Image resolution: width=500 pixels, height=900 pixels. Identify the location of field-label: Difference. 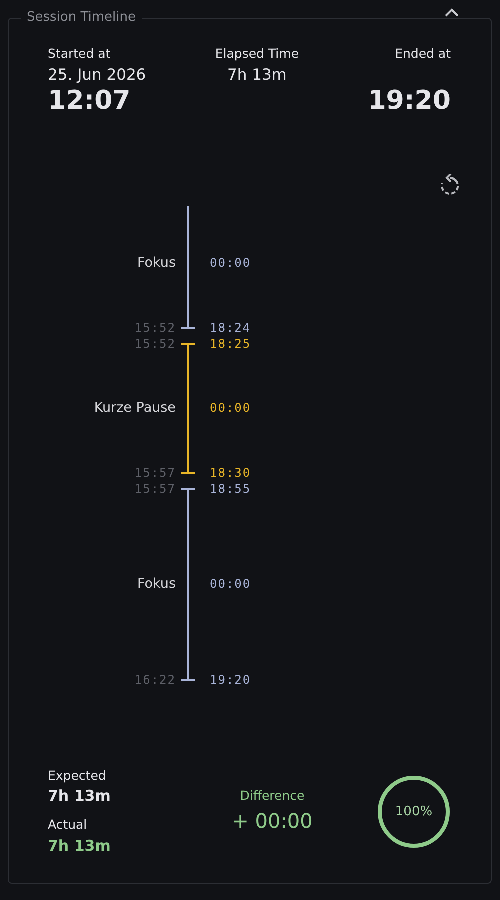
(272, 796).